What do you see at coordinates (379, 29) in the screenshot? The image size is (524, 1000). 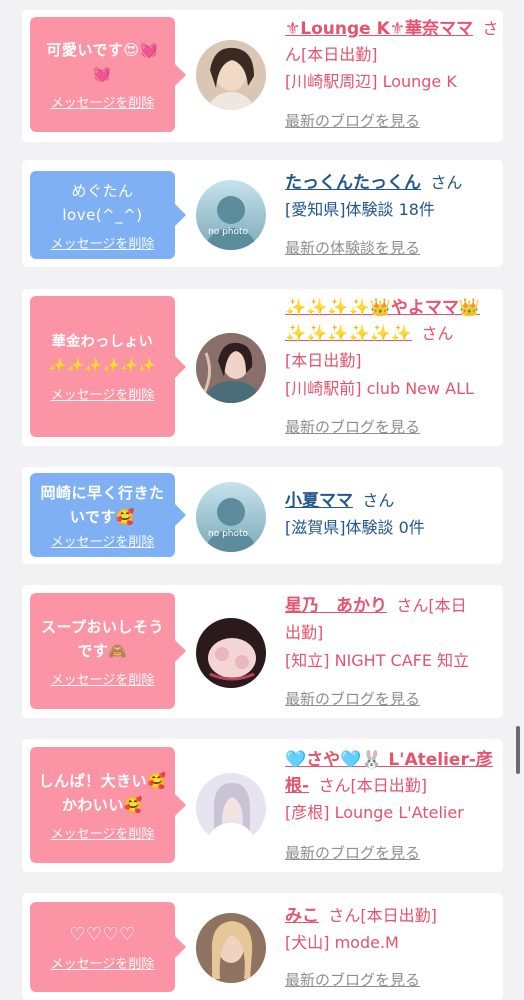 I see `user-name-link: ⚜Lounge K⚜華奈ママ` at bounding box center [379, 29].